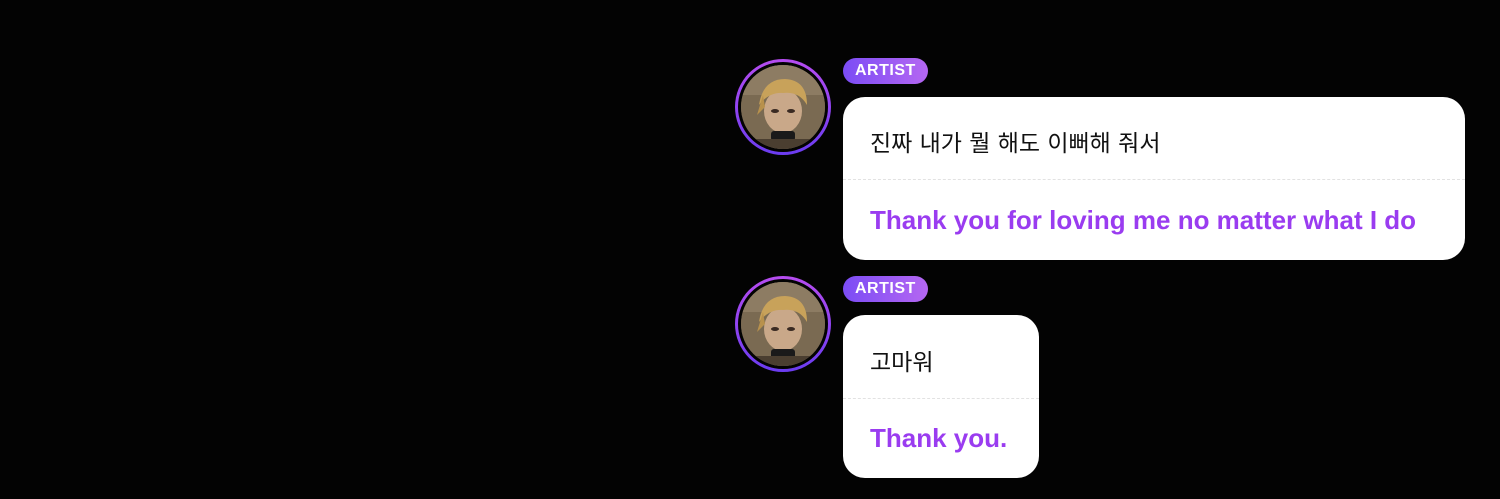  I want to click on translation-text: Thank you., so click(939, 438).